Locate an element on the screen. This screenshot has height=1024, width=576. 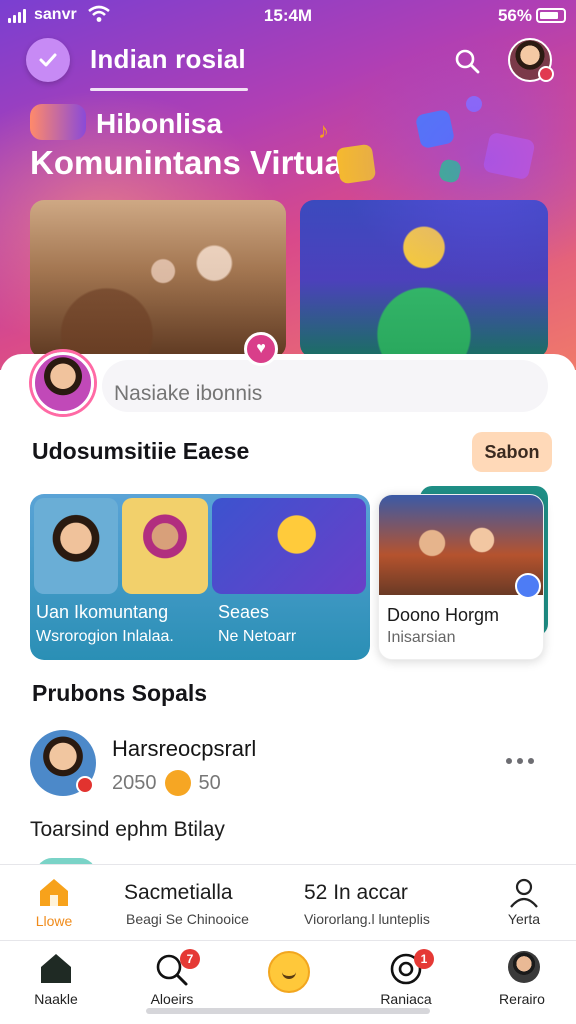
tile-phone-user is located at coordinates (76, 546).